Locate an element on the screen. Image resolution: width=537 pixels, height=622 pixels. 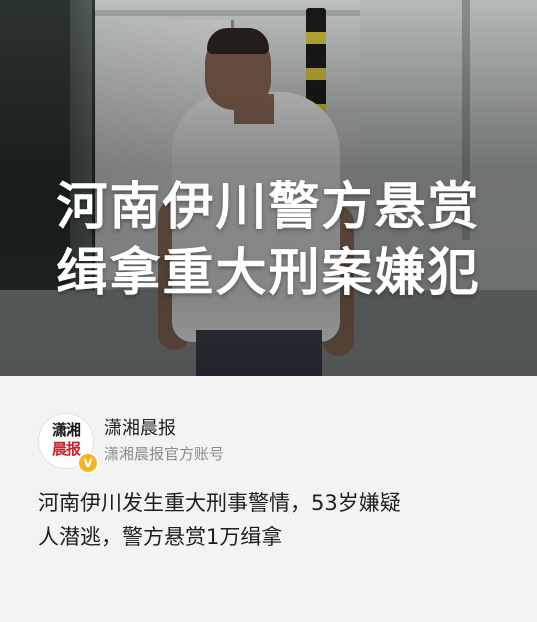
hero-headline-line-1: 河南伊川警方悬赏 is located at coordinates (268, 207).